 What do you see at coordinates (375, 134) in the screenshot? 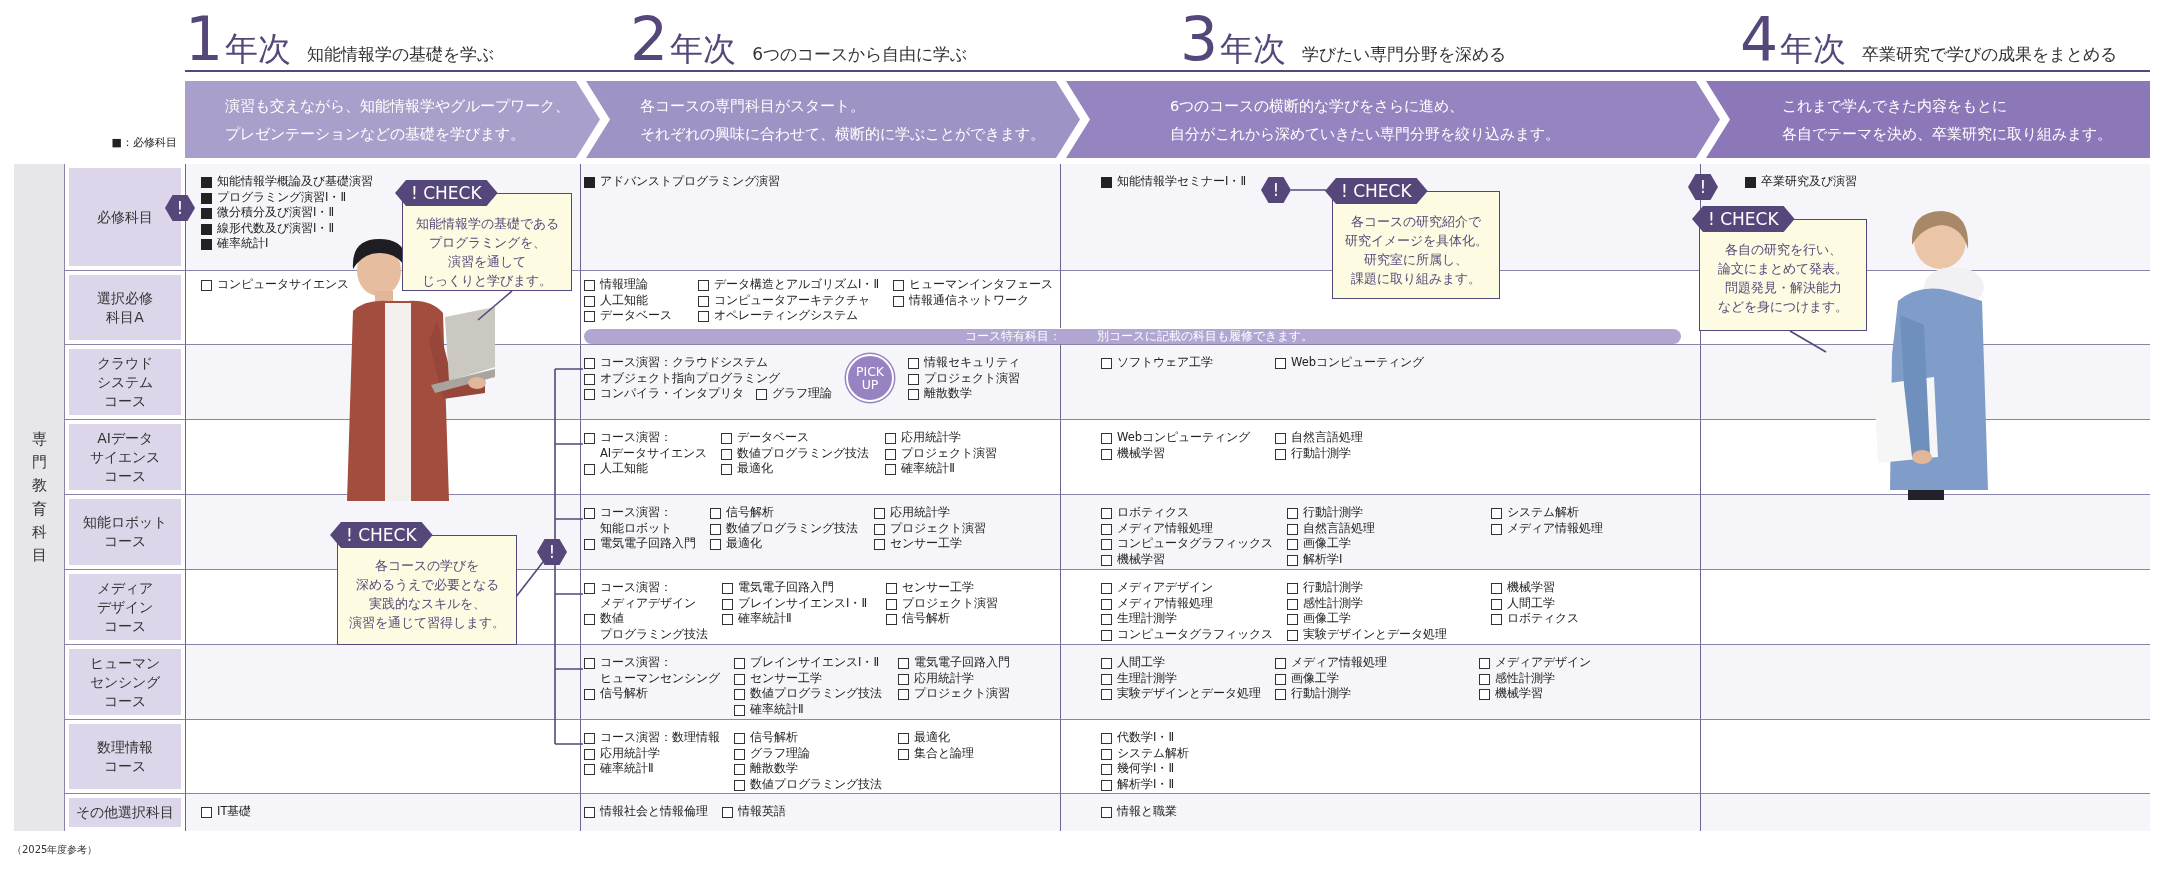
I see `phase-description: プレゼンテーションなどの基礎を学びます。` at bounding box center [375, 134].